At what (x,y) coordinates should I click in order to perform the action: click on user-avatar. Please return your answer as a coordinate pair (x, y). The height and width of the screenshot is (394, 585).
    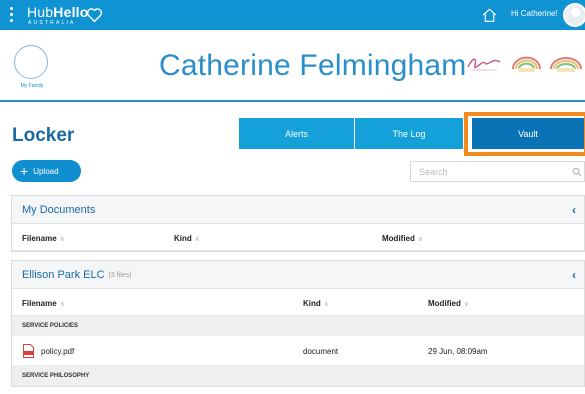
    Looking at the image, I should click on (574, 15).